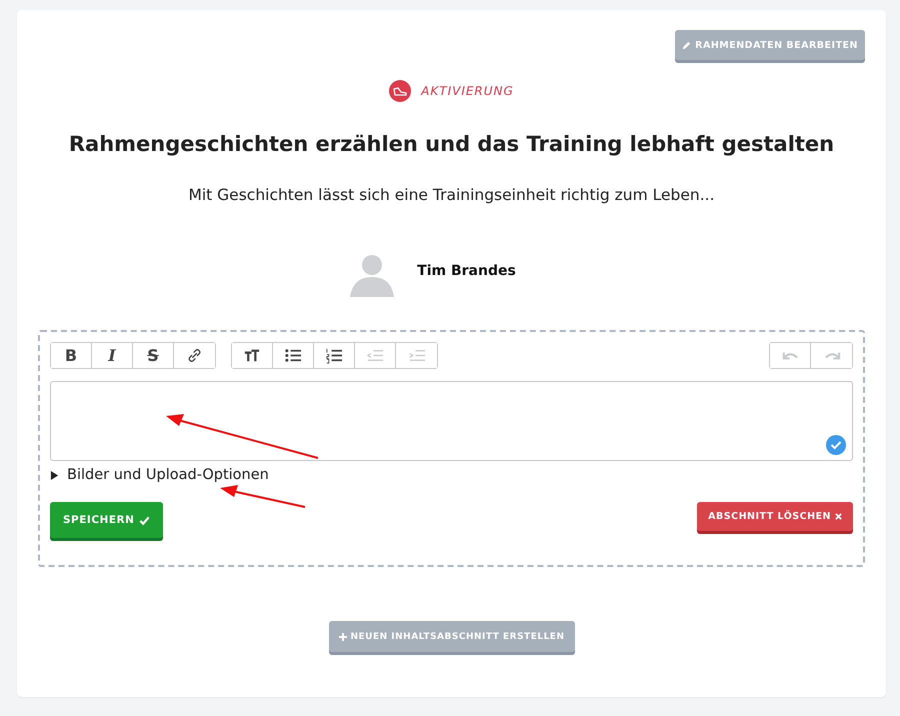 This screenshot has width=900, height=716. I want to click on shoe-icon, so click(400, 91).